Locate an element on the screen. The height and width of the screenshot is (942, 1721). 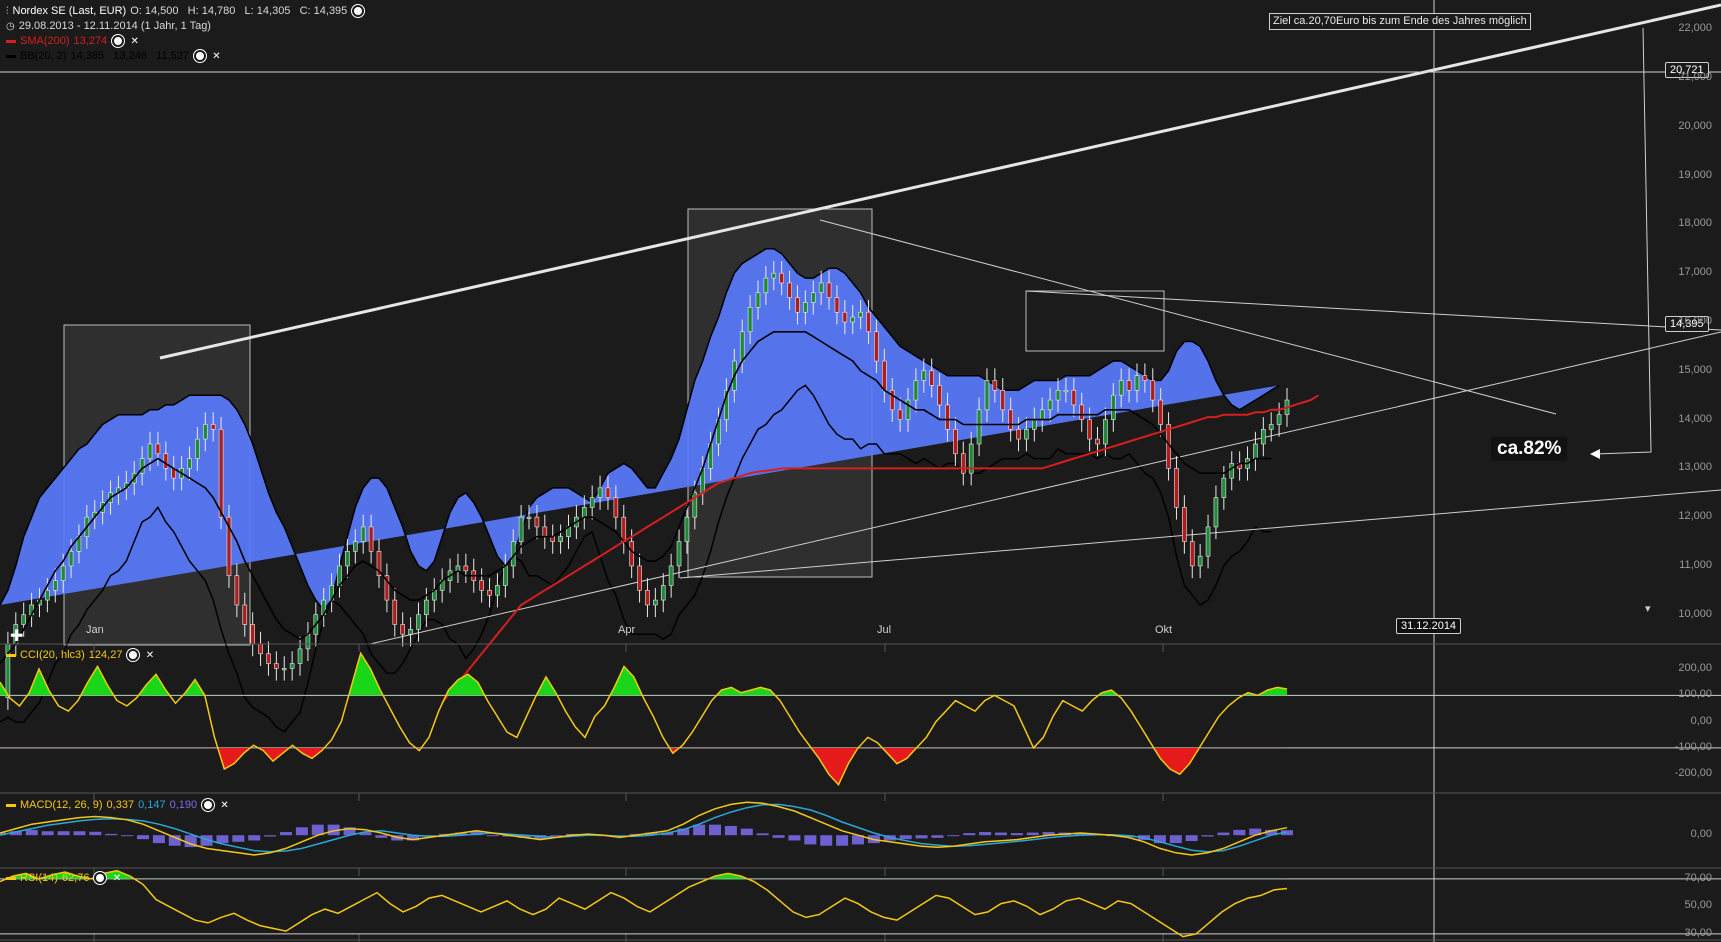
rsi-legend: RSI(14) 62,76 ✕ is located at coordinates (64, 878).